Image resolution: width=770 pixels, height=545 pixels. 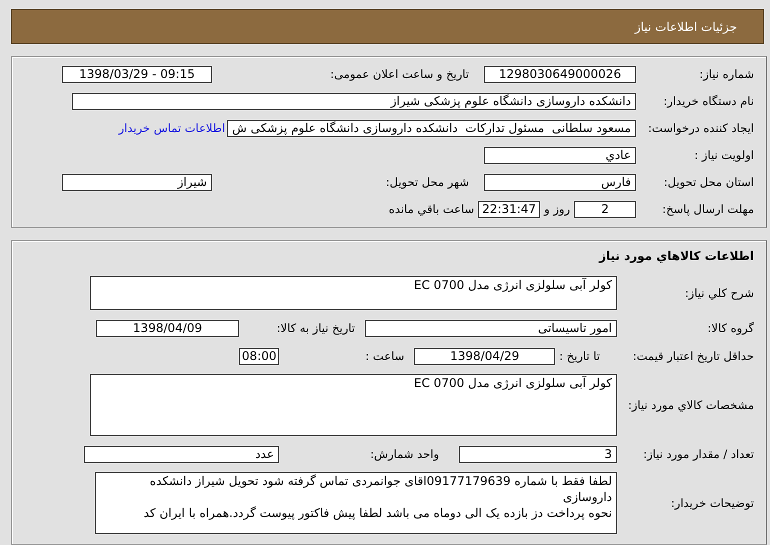 I want to click on field-label: تا تاریخ :, so click(x=579, y=356).